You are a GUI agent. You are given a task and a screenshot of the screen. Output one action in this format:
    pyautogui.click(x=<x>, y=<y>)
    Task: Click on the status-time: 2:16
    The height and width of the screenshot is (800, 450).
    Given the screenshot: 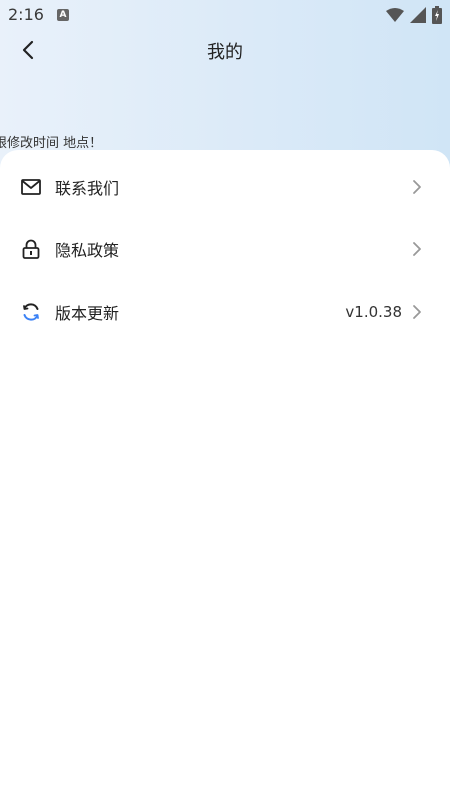 What is the action you would take?
    pyautogui.click(x=26, y=14)
    